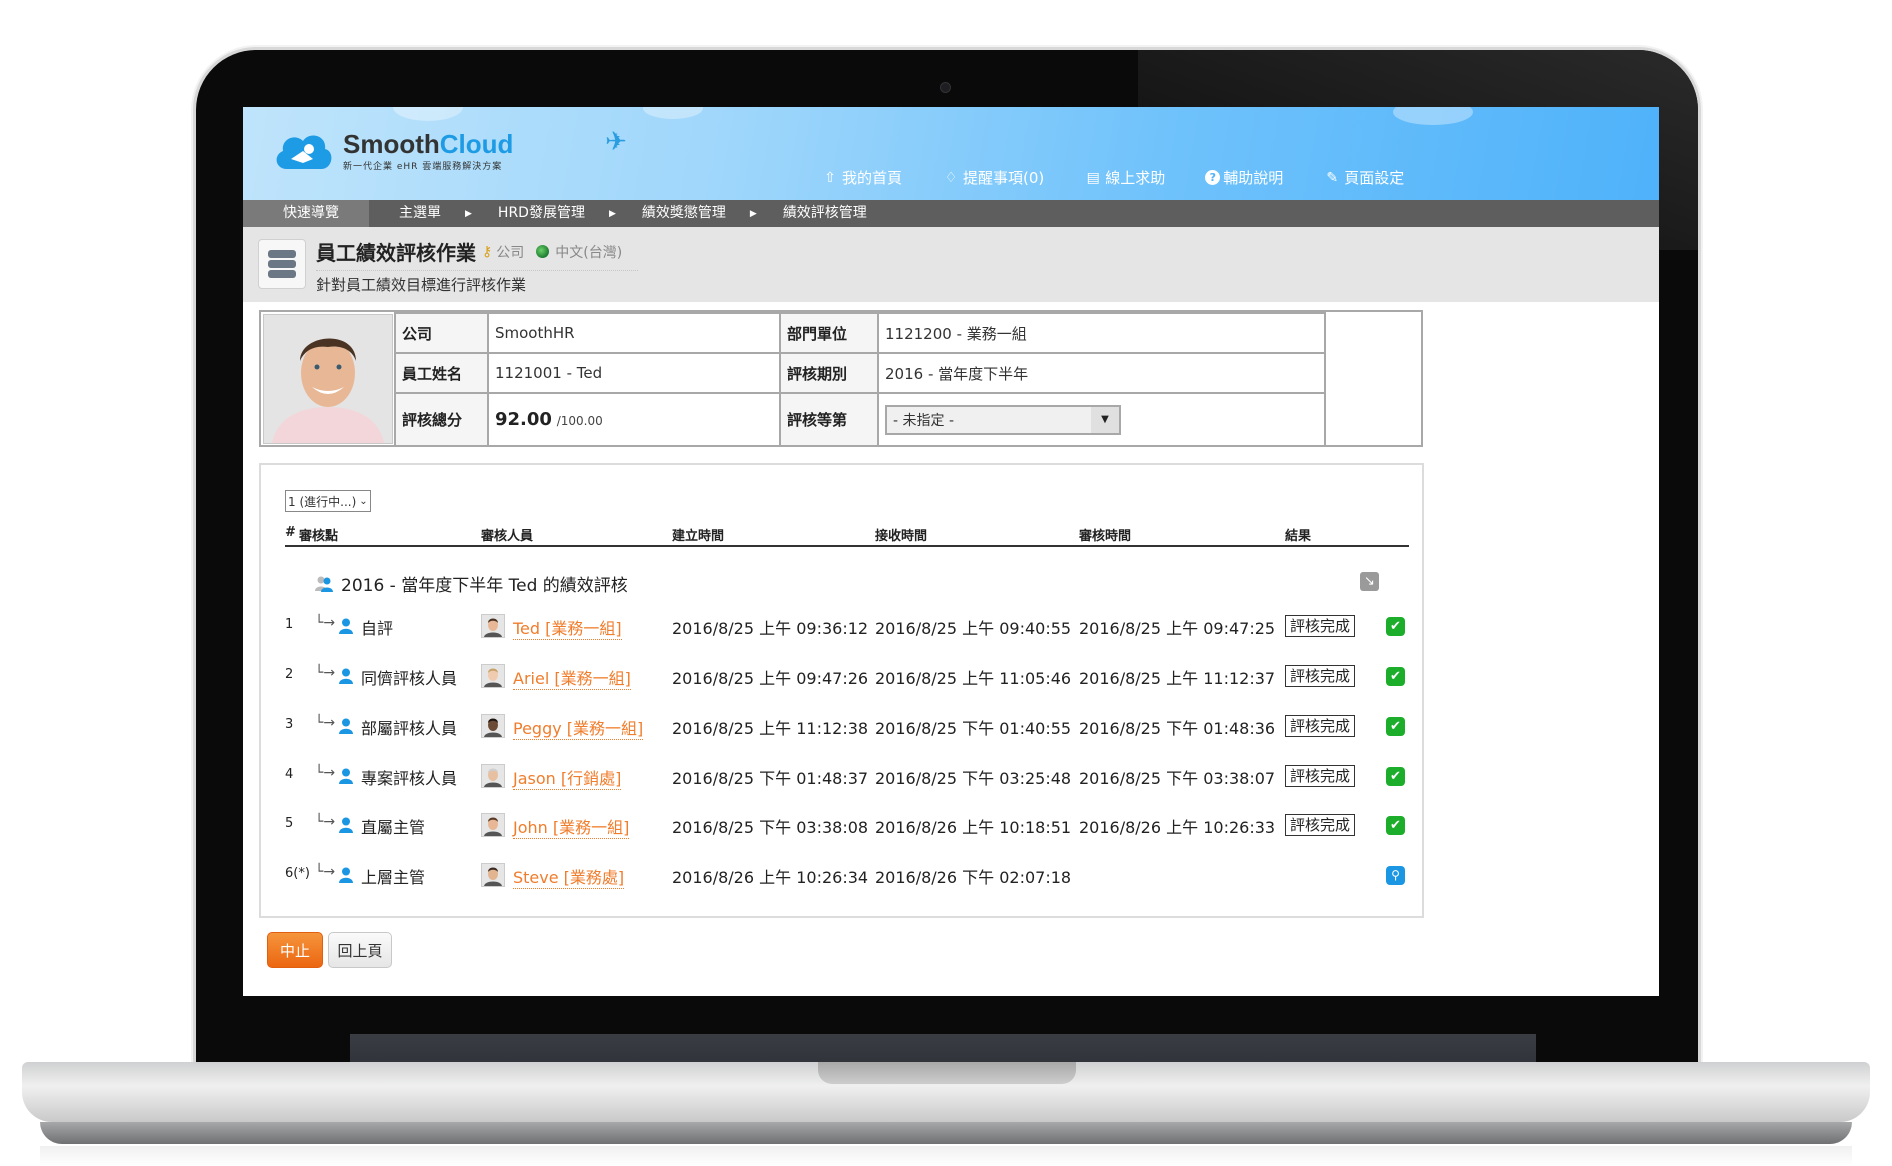 The width and height of the screenshot is (1892, 1166). What do you see at coordinates (1105, 536) in the screenshot?
I see `col-reviewed: 審核時間` at bounding box center [1105, 536].